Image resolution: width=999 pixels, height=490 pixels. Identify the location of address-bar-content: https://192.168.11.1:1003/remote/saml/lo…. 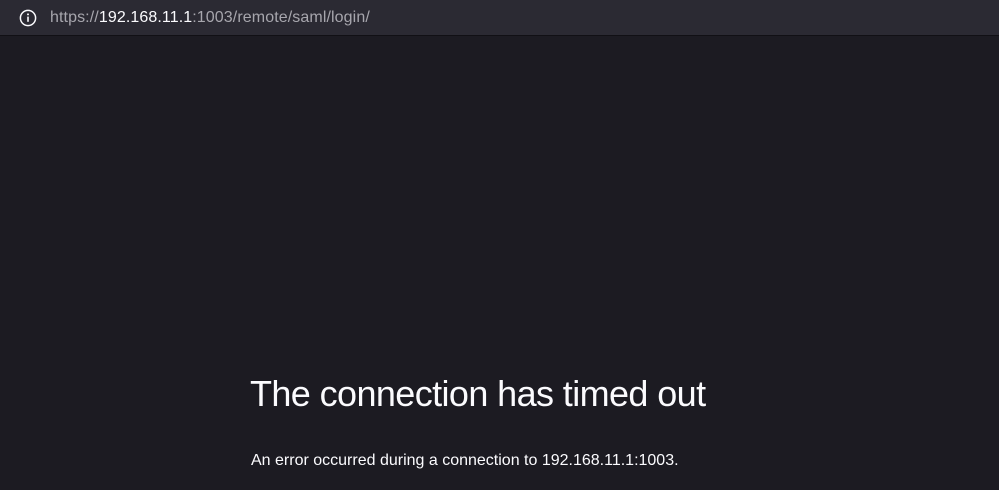
(185, 18).